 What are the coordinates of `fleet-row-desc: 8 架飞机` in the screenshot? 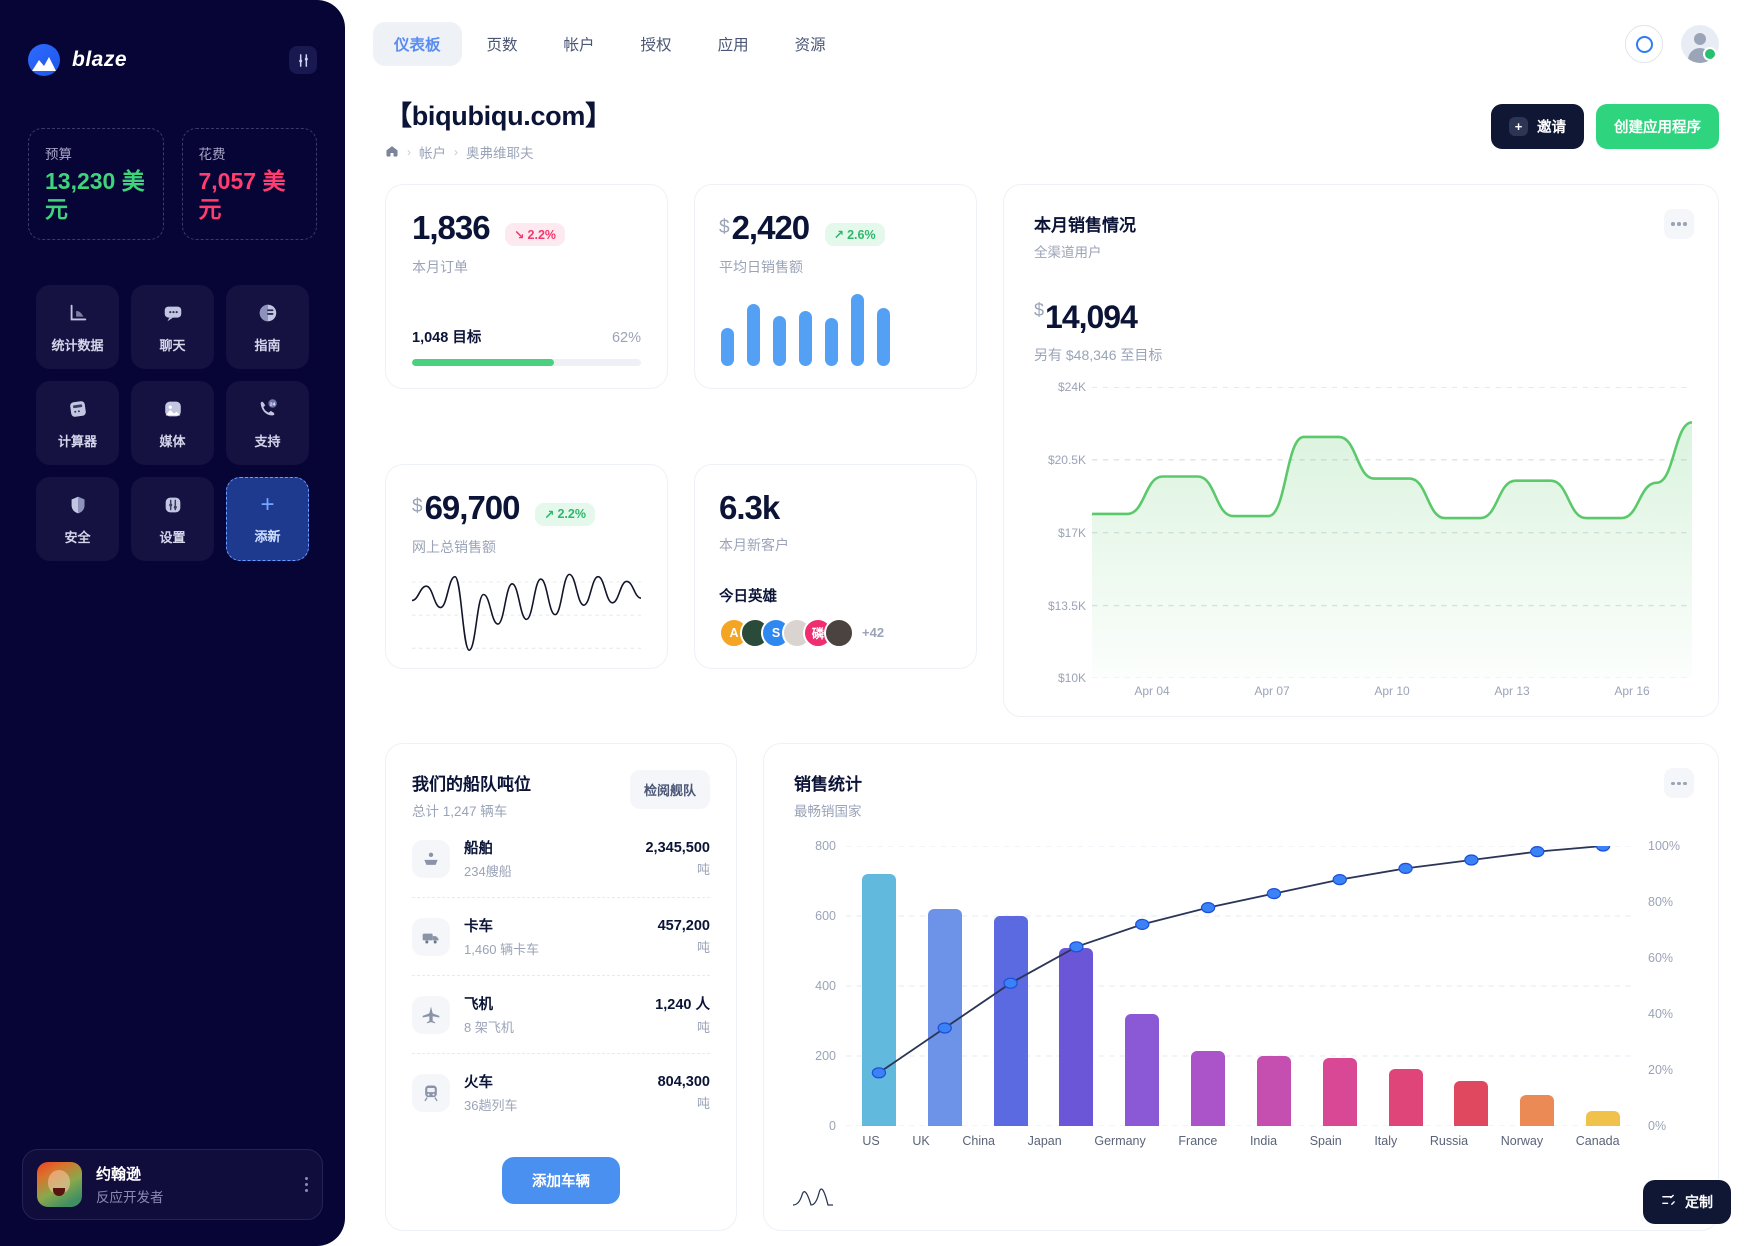 It's located at (489, 1028).